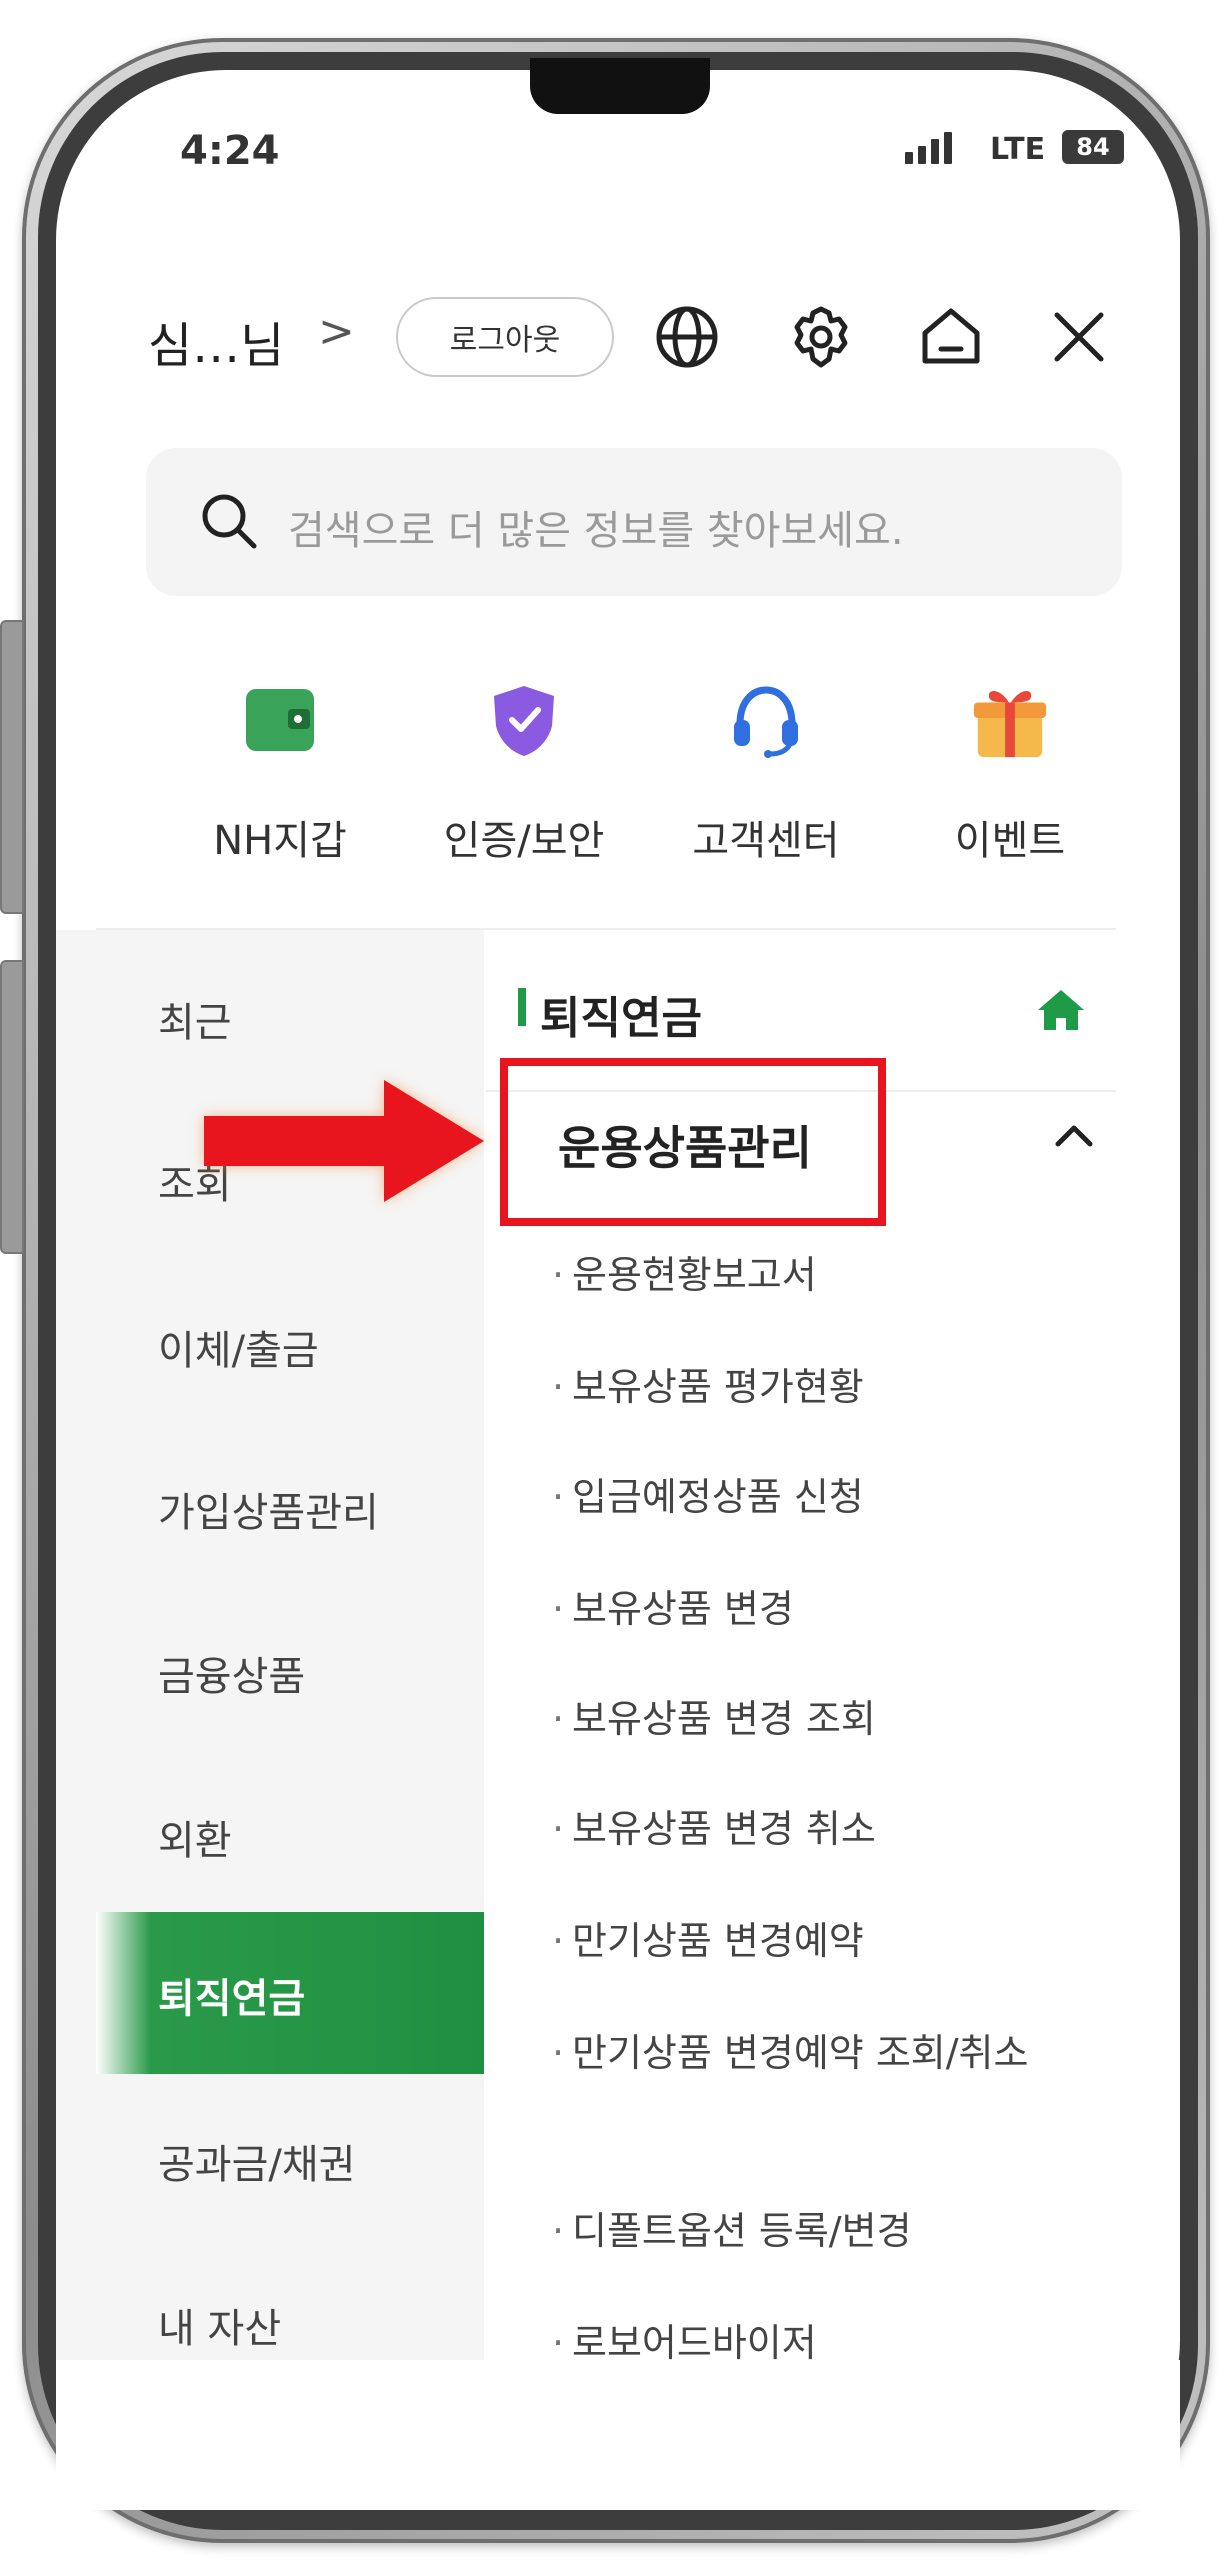  I want to click on gift-icon, so click(1010, 720).